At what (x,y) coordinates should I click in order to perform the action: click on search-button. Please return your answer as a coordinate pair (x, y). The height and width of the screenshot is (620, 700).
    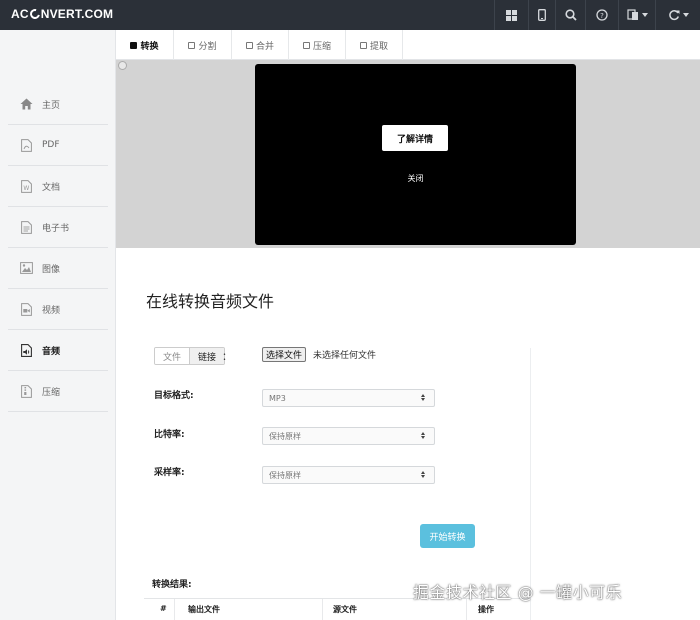
    Looking at the image, I should click on (570, 15).